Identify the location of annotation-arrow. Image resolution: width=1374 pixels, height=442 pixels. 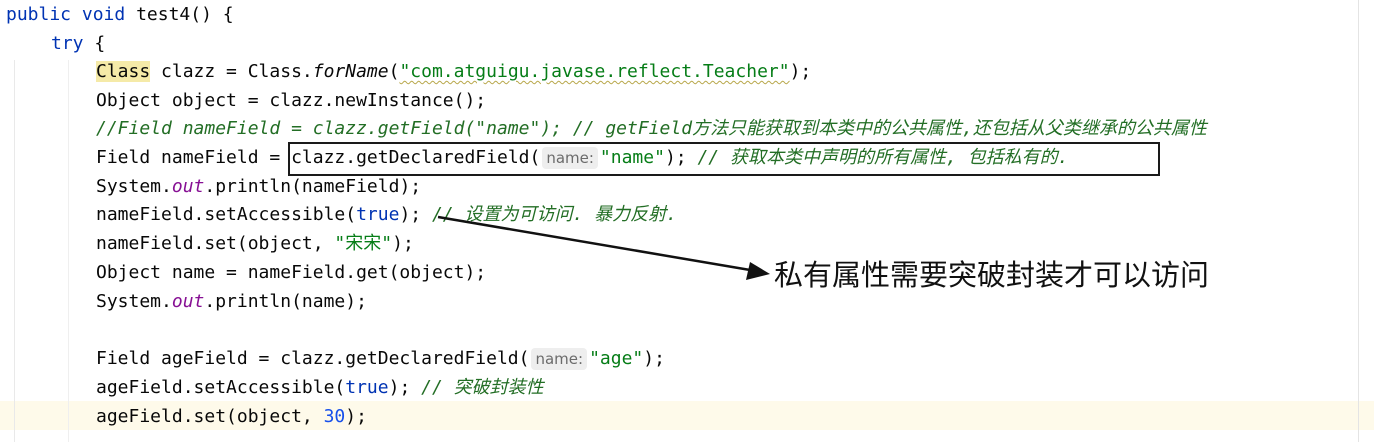
(603, 247).